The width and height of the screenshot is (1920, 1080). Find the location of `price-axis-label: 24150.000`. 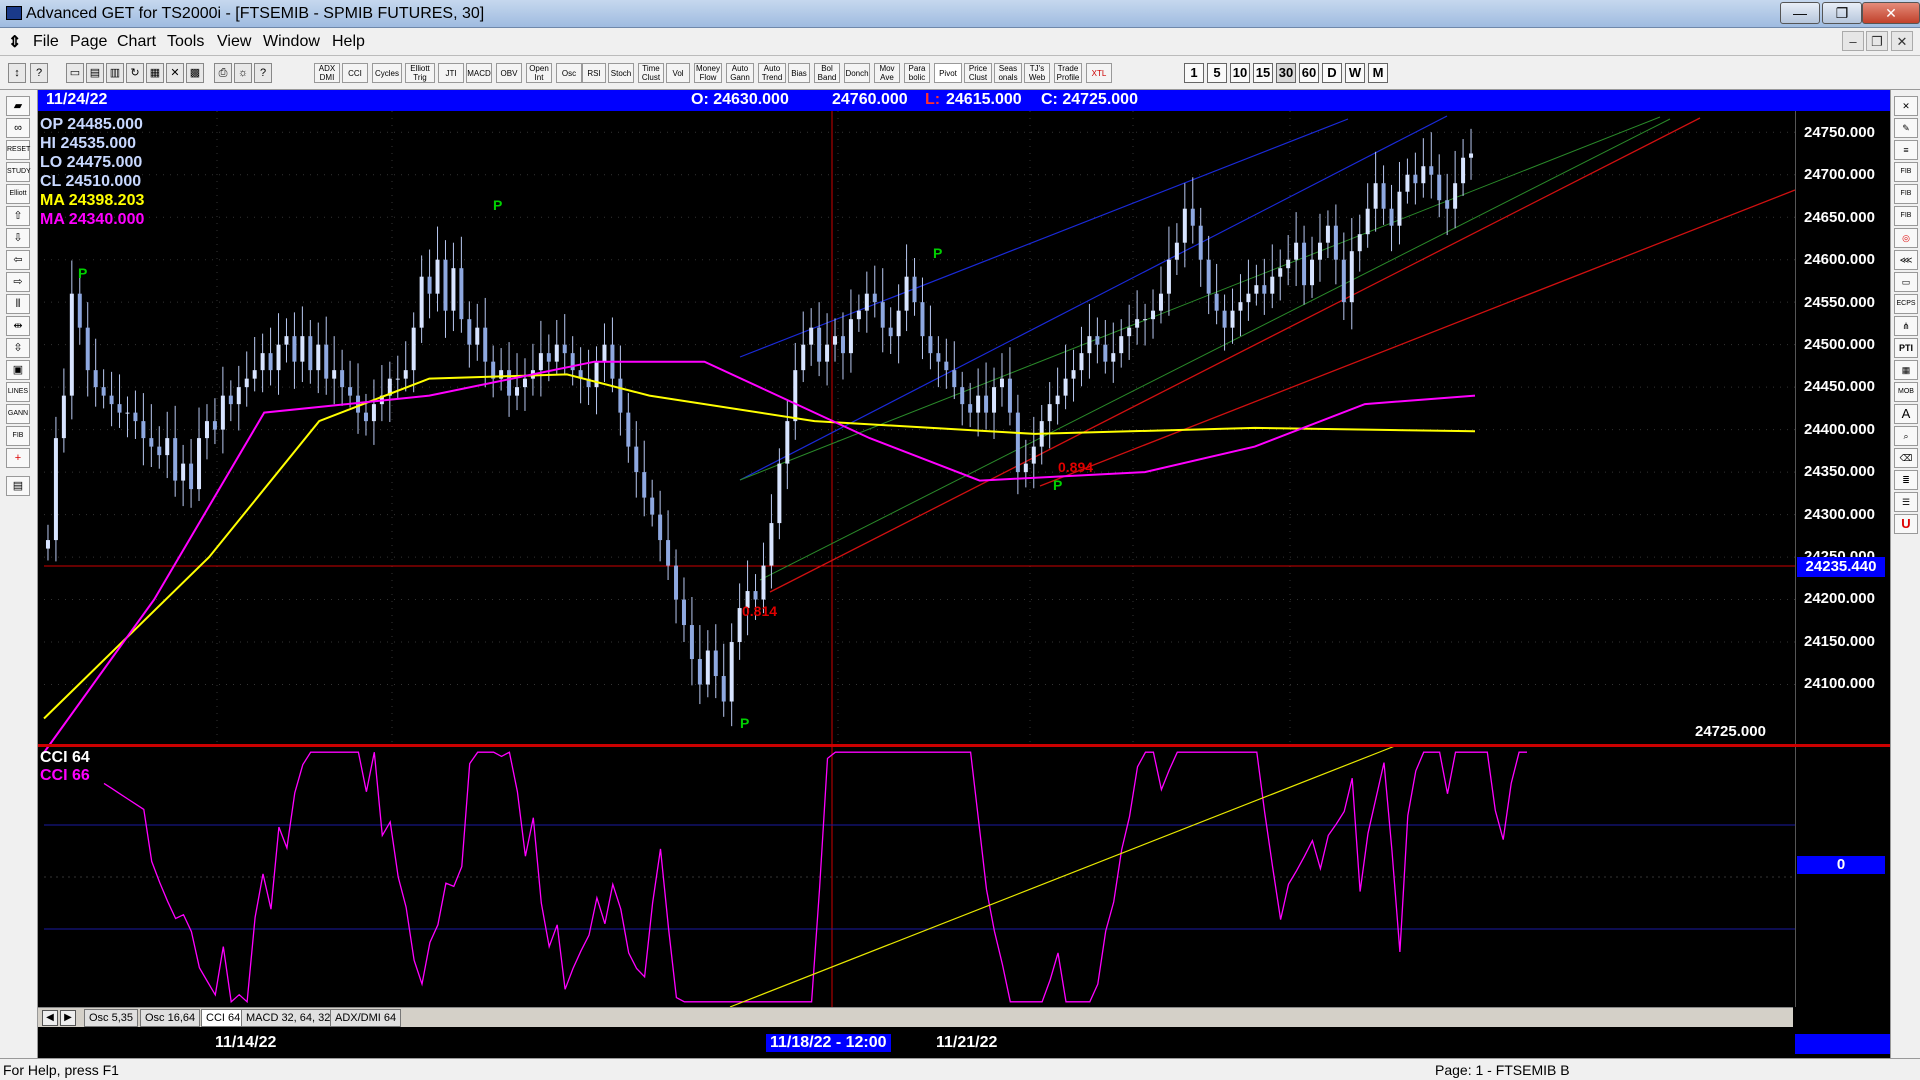

price-axis-label: 24150.000 is located at coordinates (1839, 641).